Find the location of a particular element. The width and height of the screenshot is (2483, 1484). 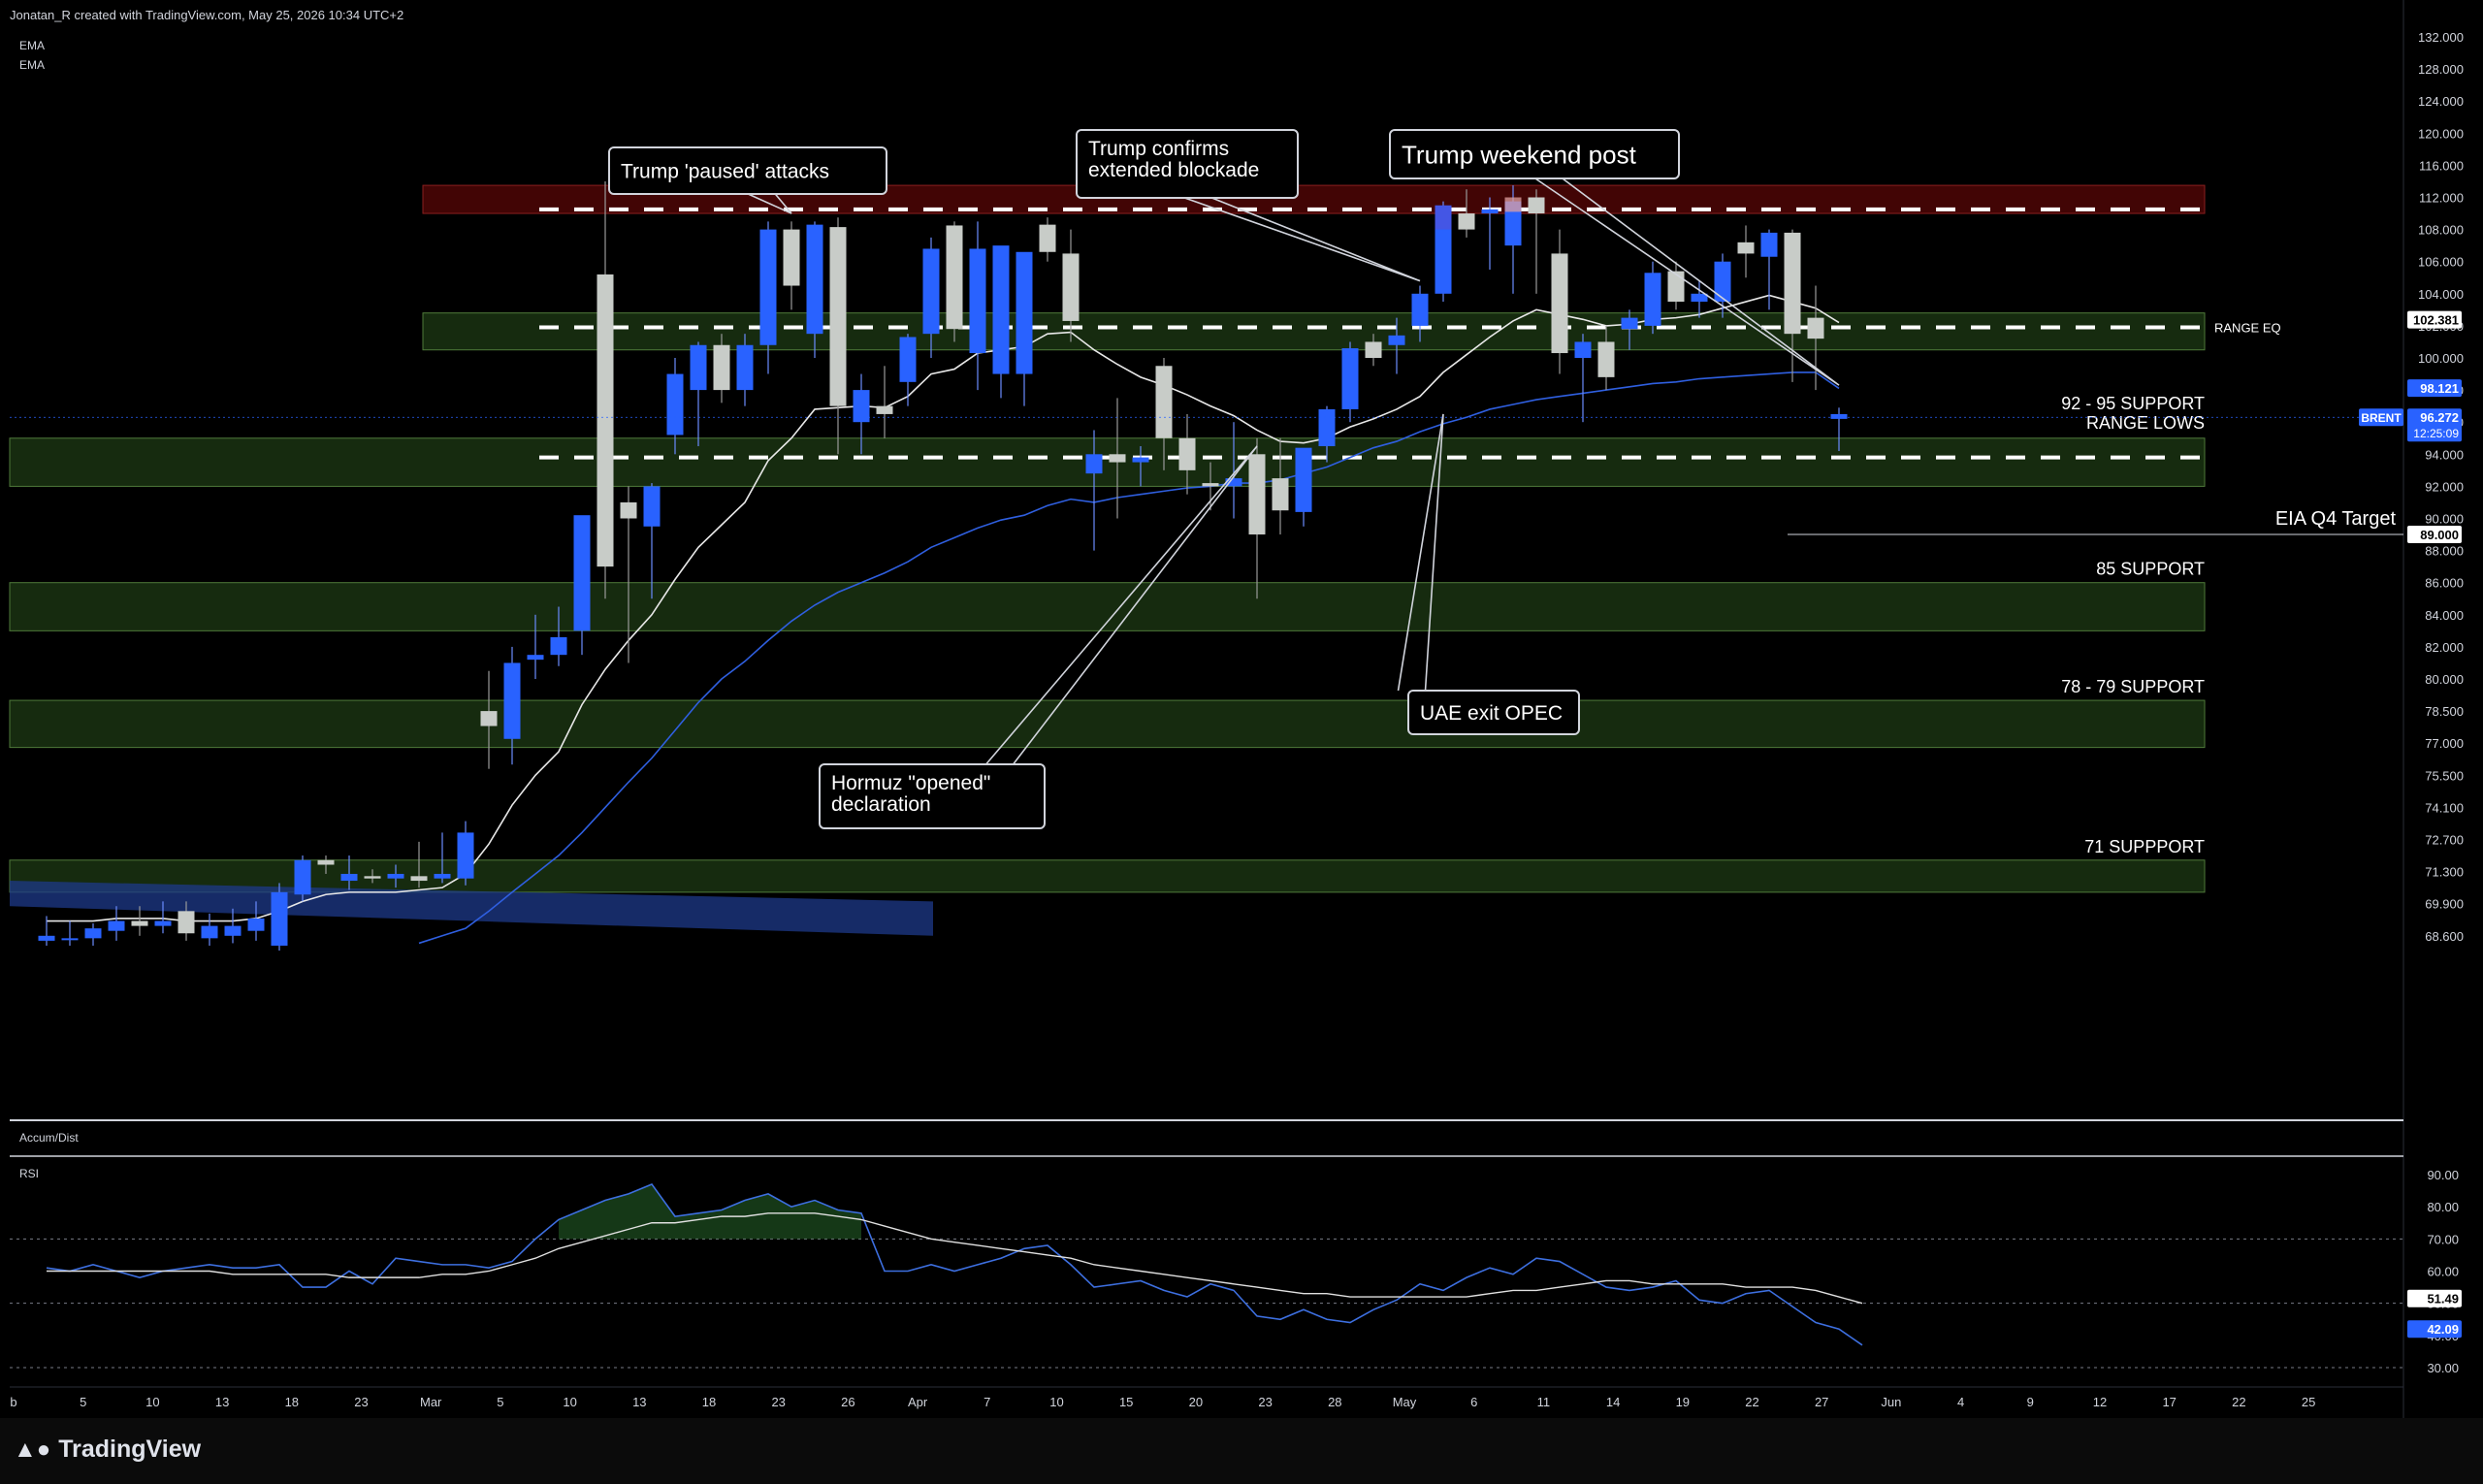

time-tick-label: 27 is located at coordinates (1822, 1402).